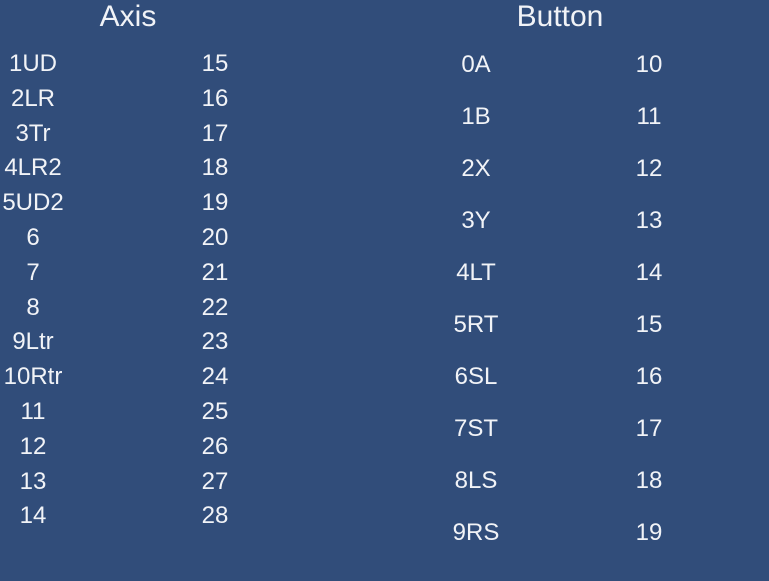 The height and width of the screenshot is (581, 769). Describe the element at coordinates (215, 342) in the screenshot. I see `axis-label: 23` at that location.